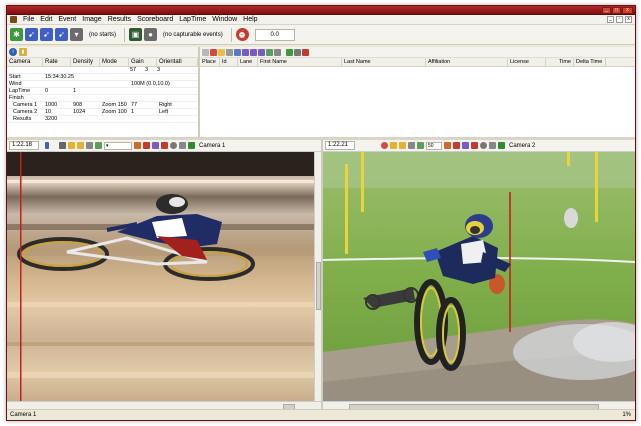 This screenshot has width=641, height=426. Describe the element at coordinates (305, 52) in the screenshot. I see `remove-icon` at that location.